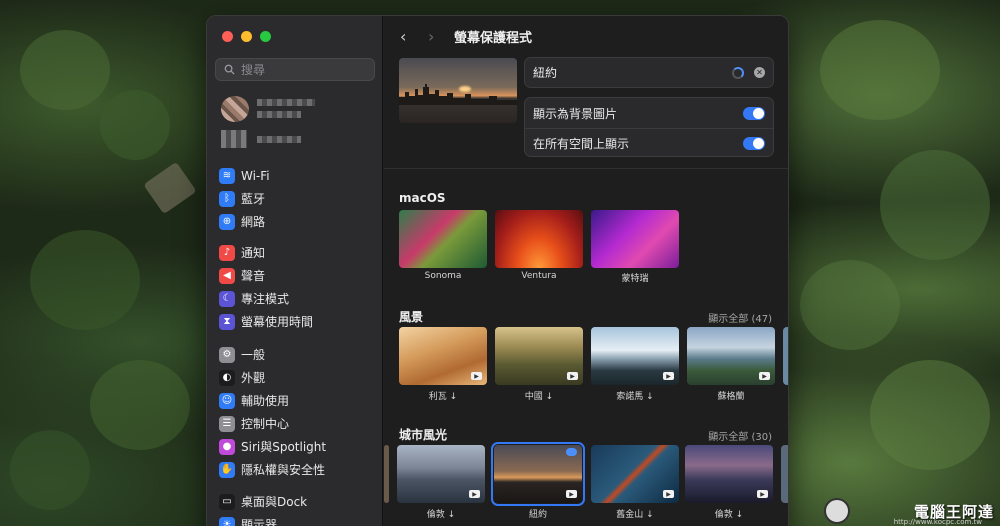 The height and width of the screenshot is (526, 1000). Describe the element at coordinates (263, 501) in the screenshot. I see `sidebar-item-dock: ▭ 桌面與Dock` at that location.